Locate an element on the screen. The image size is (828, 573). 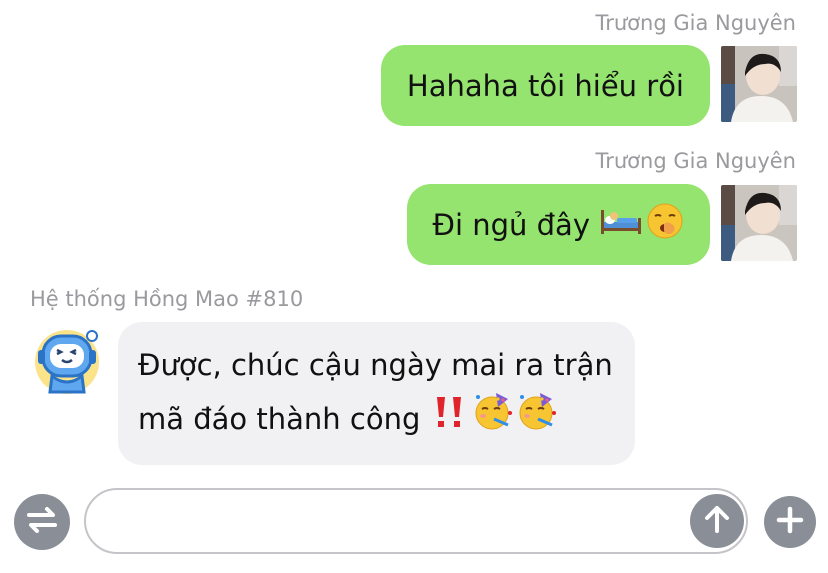
composer-bar is located at coordinates (414, 524).